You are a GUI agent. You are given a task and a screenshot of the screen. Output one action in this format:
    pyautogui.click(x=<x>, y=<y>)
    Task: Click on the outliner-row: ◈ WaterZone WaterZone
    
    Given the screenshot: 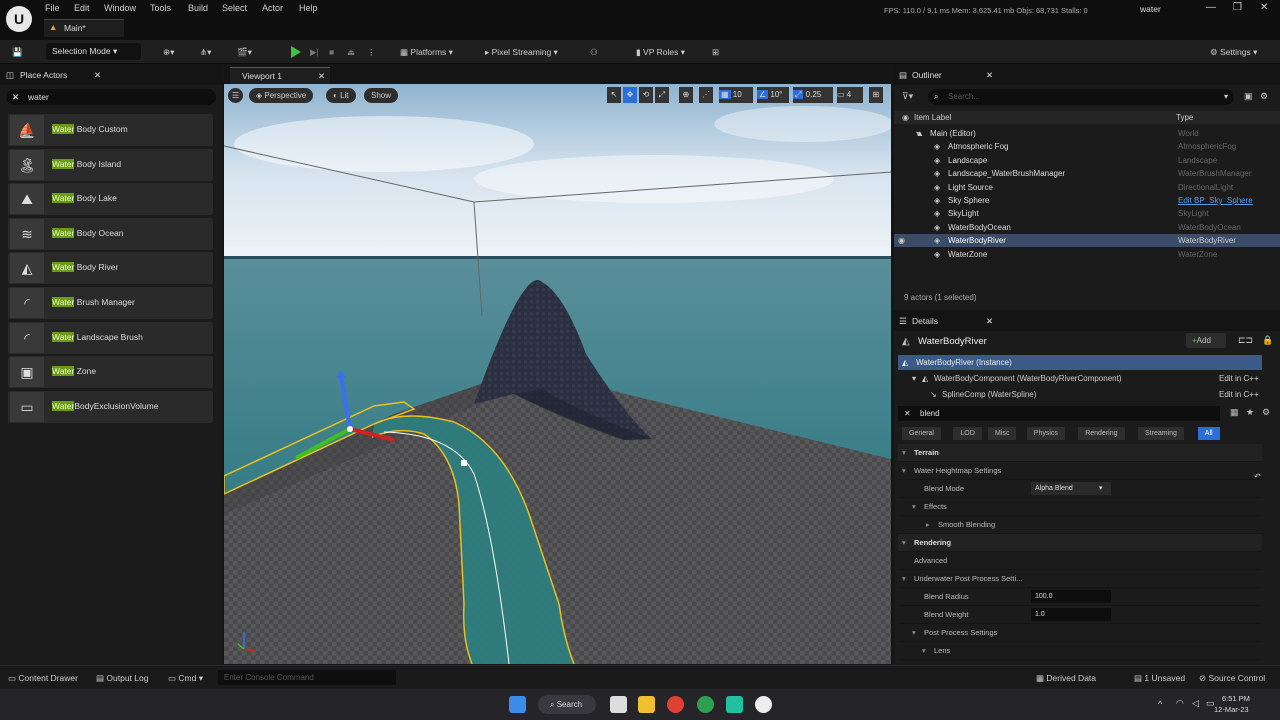 What is the action you would take?
    pyautogui.click(x=1087, y=254)
    